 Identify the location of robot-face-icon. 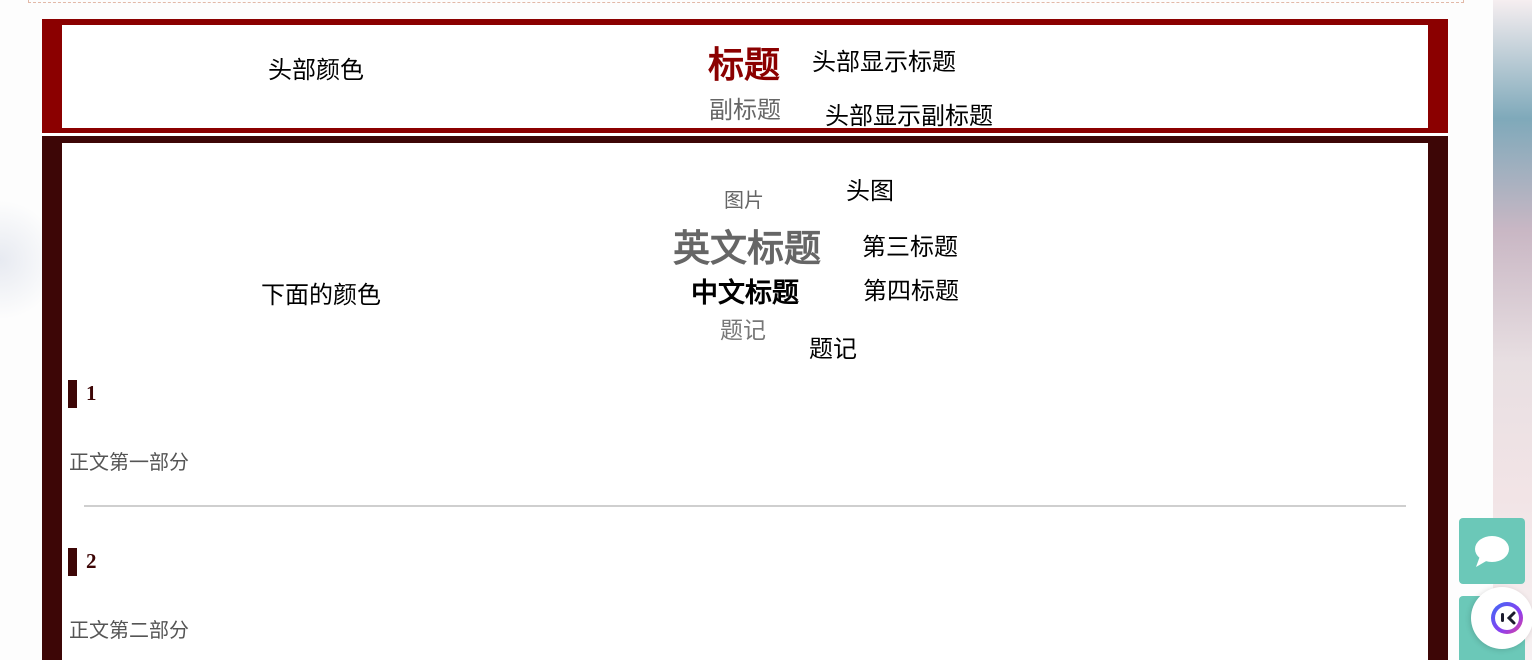
(1507, 618).